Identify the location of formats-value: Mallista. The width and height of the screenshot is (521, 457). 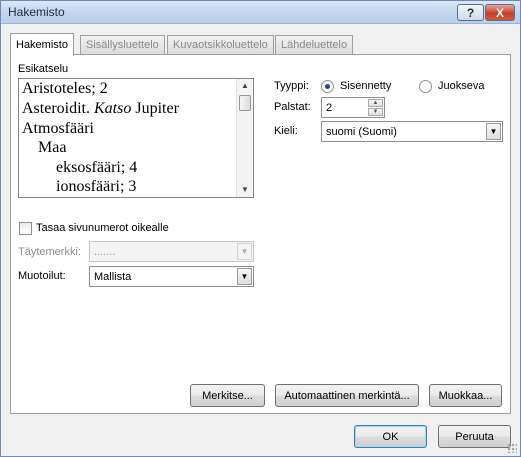
(113, 276).